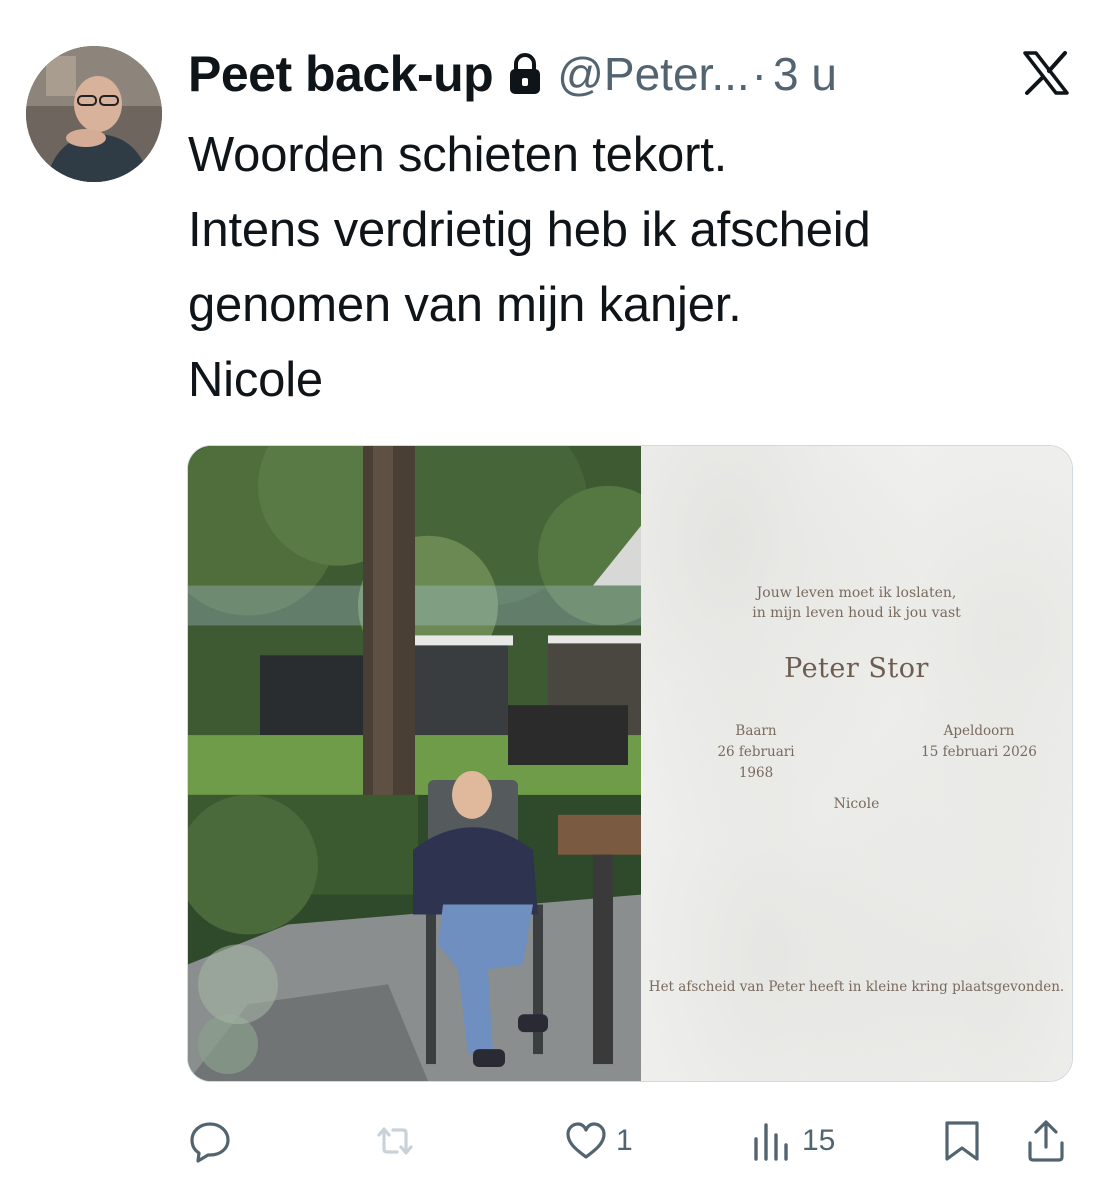  Describe the element at coordinates (856, 668) in the screenshot. I see `deceased-name: Peter Stor` at that location.